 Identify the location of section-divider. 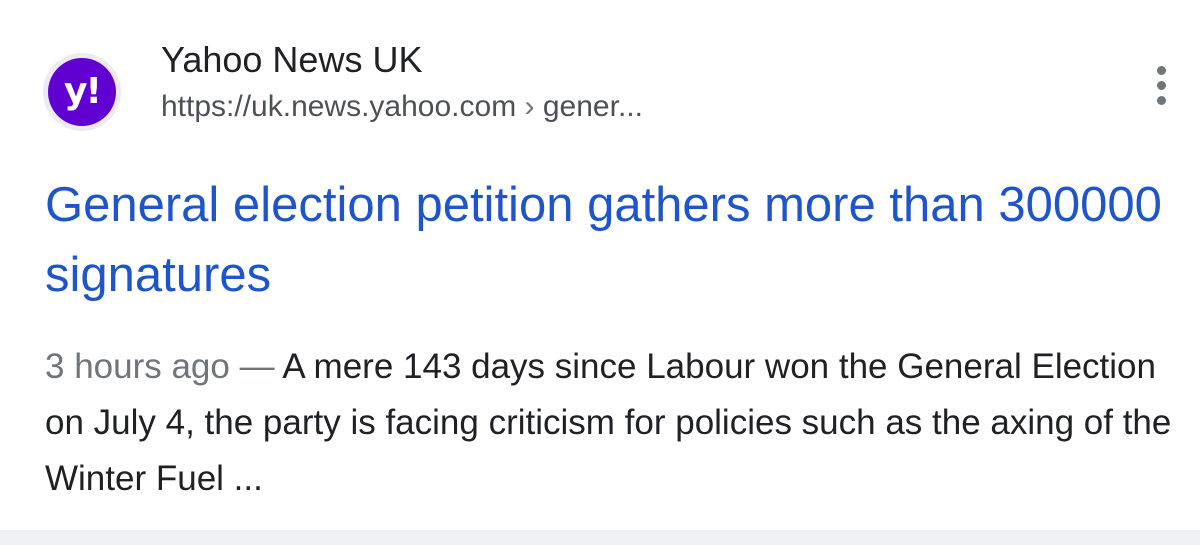
(600, 537).